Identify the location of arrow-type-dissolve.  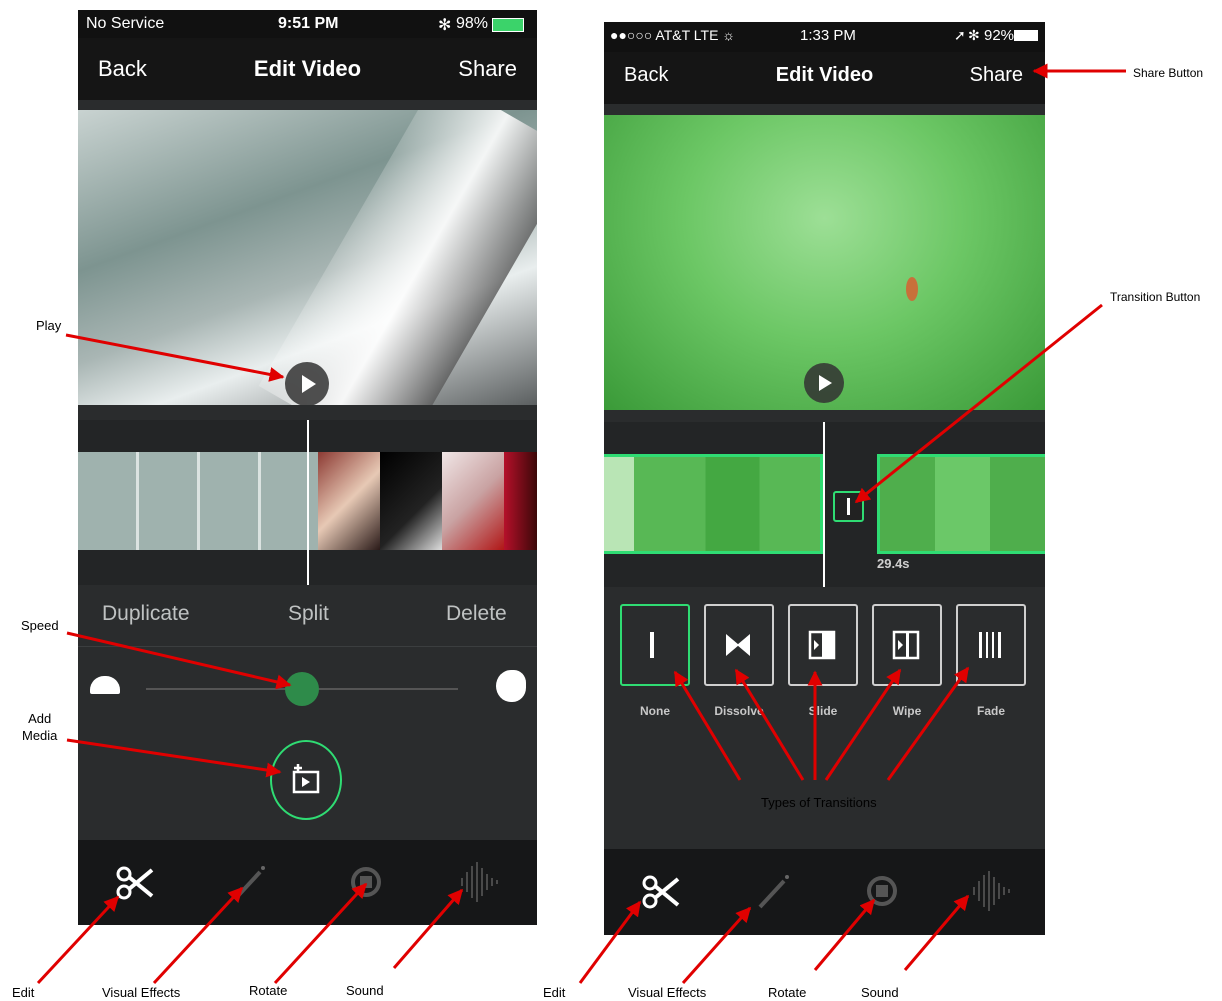
(769, 724).